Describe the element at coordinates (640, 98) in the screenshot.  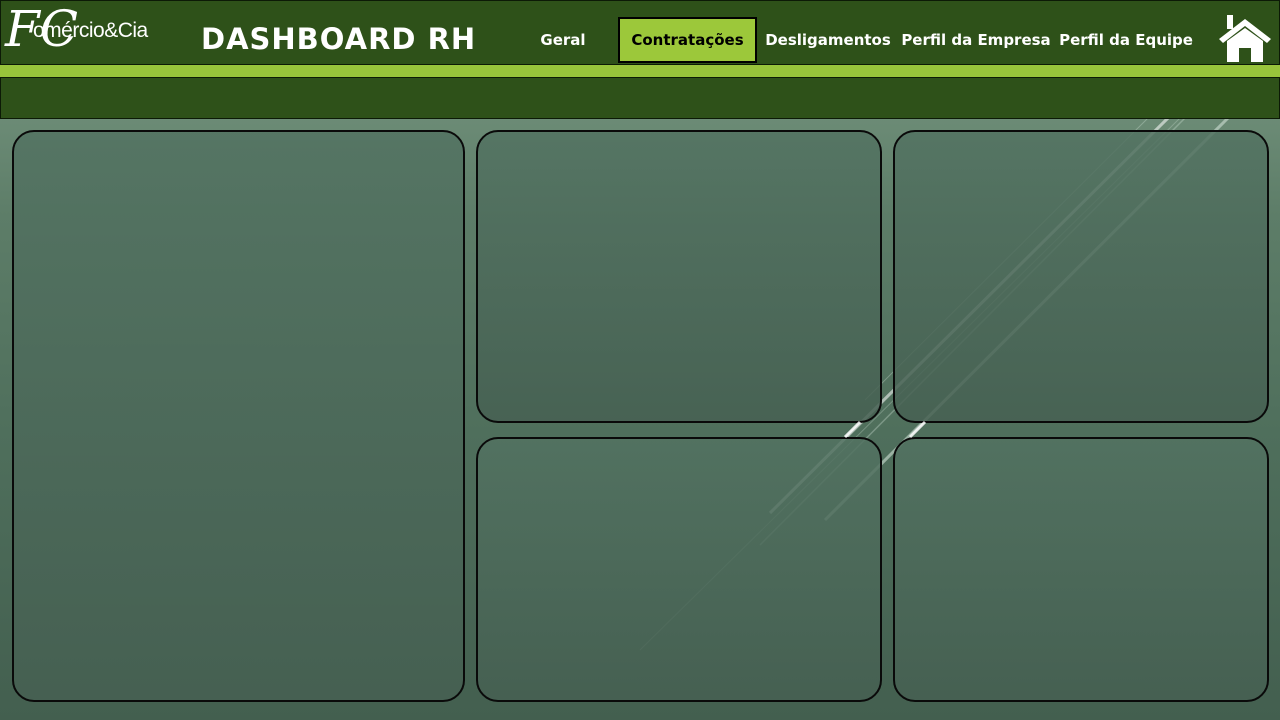
I see `filter-bar` at that location.